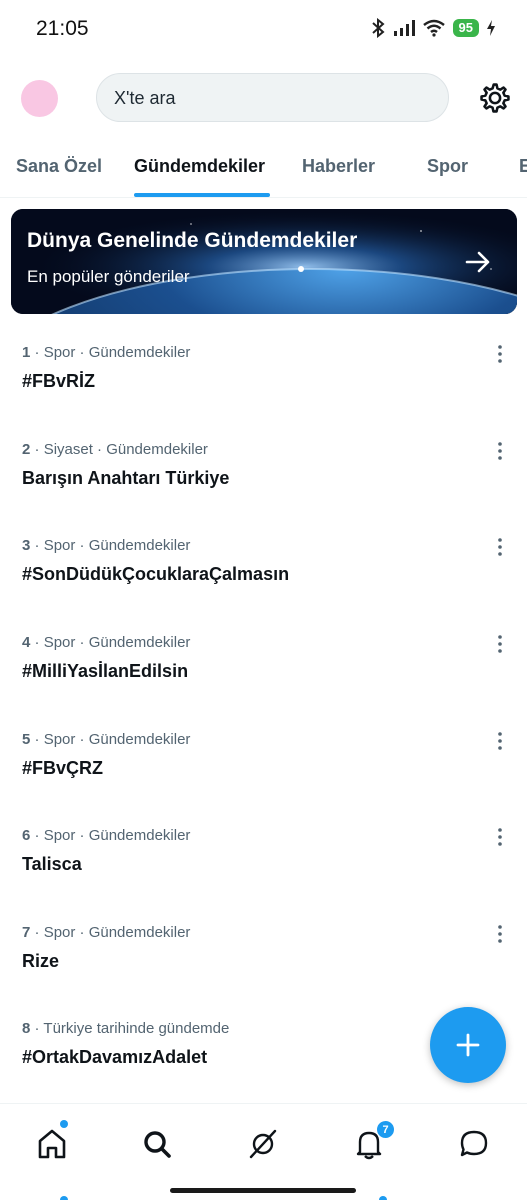 This screenshot has width=527, height=1200. Describe the element at coordinates (26, 835) in the screenshot. I see `trend-rank: 6` at that location.